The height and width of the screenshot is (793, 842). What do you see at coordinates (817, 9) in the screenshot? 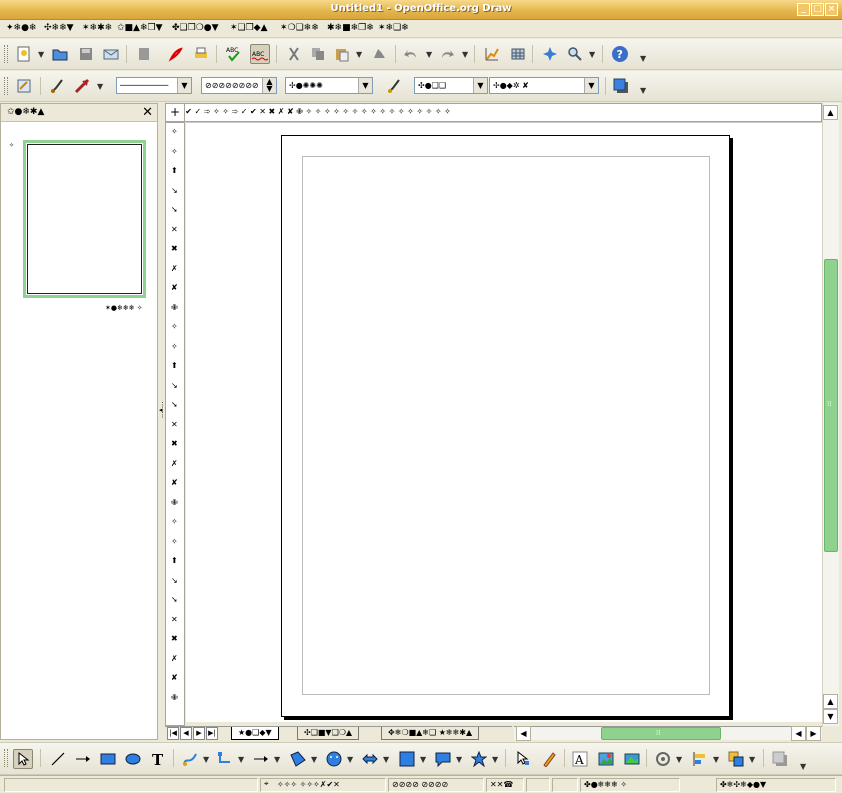
I see `maximize-button: □` at bounding box center [817, 9].